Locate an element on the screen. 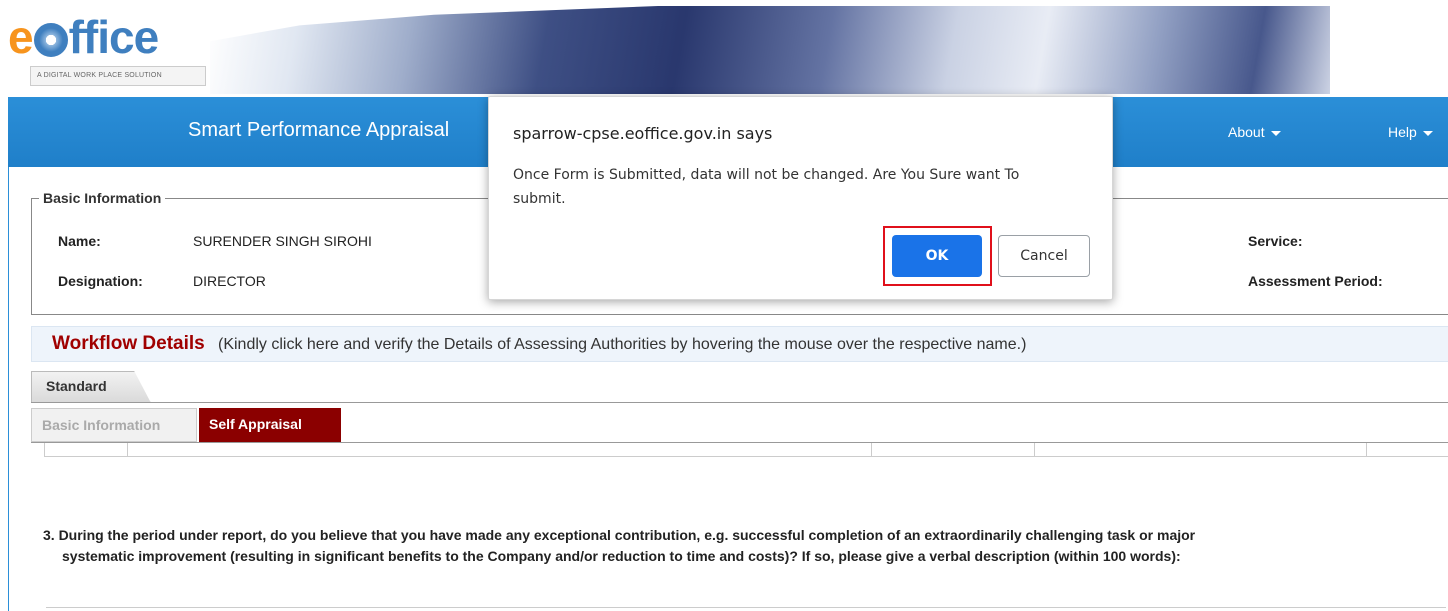 The height and width of the screenshot is (611, 1448). about-menu: About is located at coordinates (1254, 132).